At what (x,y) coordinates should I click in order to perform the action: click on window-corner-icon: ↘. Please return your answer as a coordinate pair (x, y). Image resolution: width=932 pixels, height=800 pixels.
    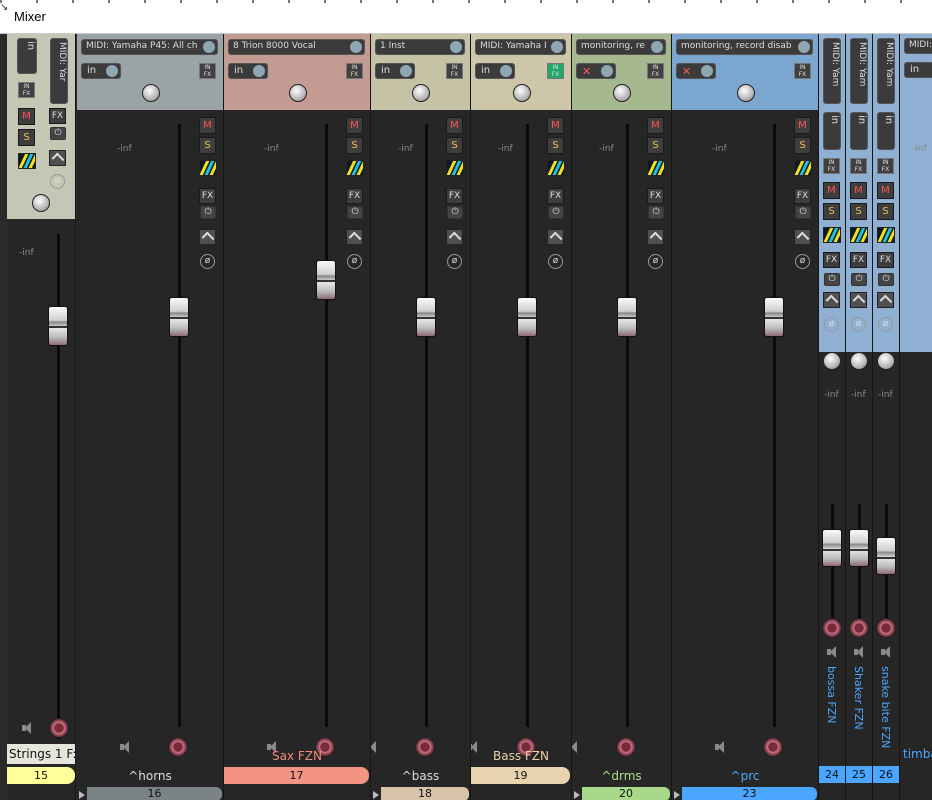
    Looking at the image, I should click on (4, 7).